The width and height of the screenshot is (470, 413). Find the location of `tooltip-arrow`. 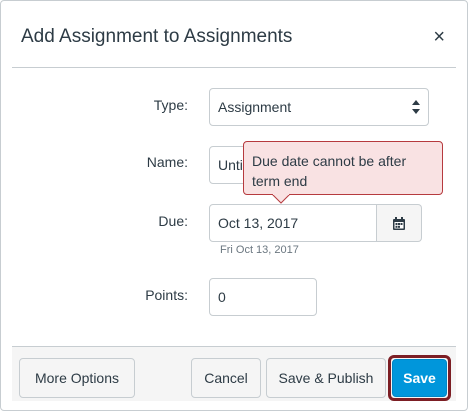

tooltip-arrow is located at coordinates (281, 199).